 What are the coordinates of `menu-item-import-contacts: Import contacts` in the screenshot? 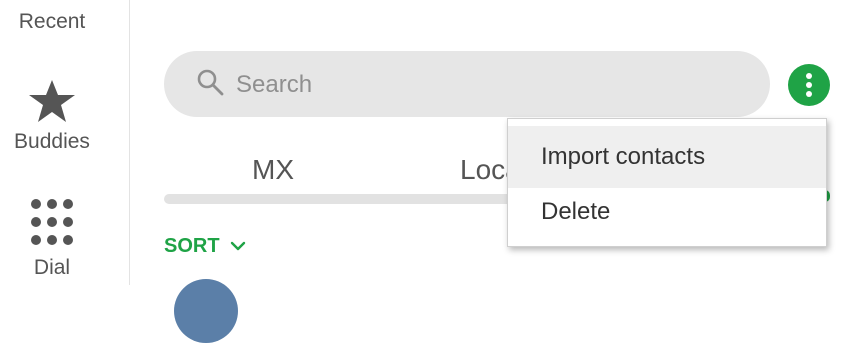 It's located at (667, 157).